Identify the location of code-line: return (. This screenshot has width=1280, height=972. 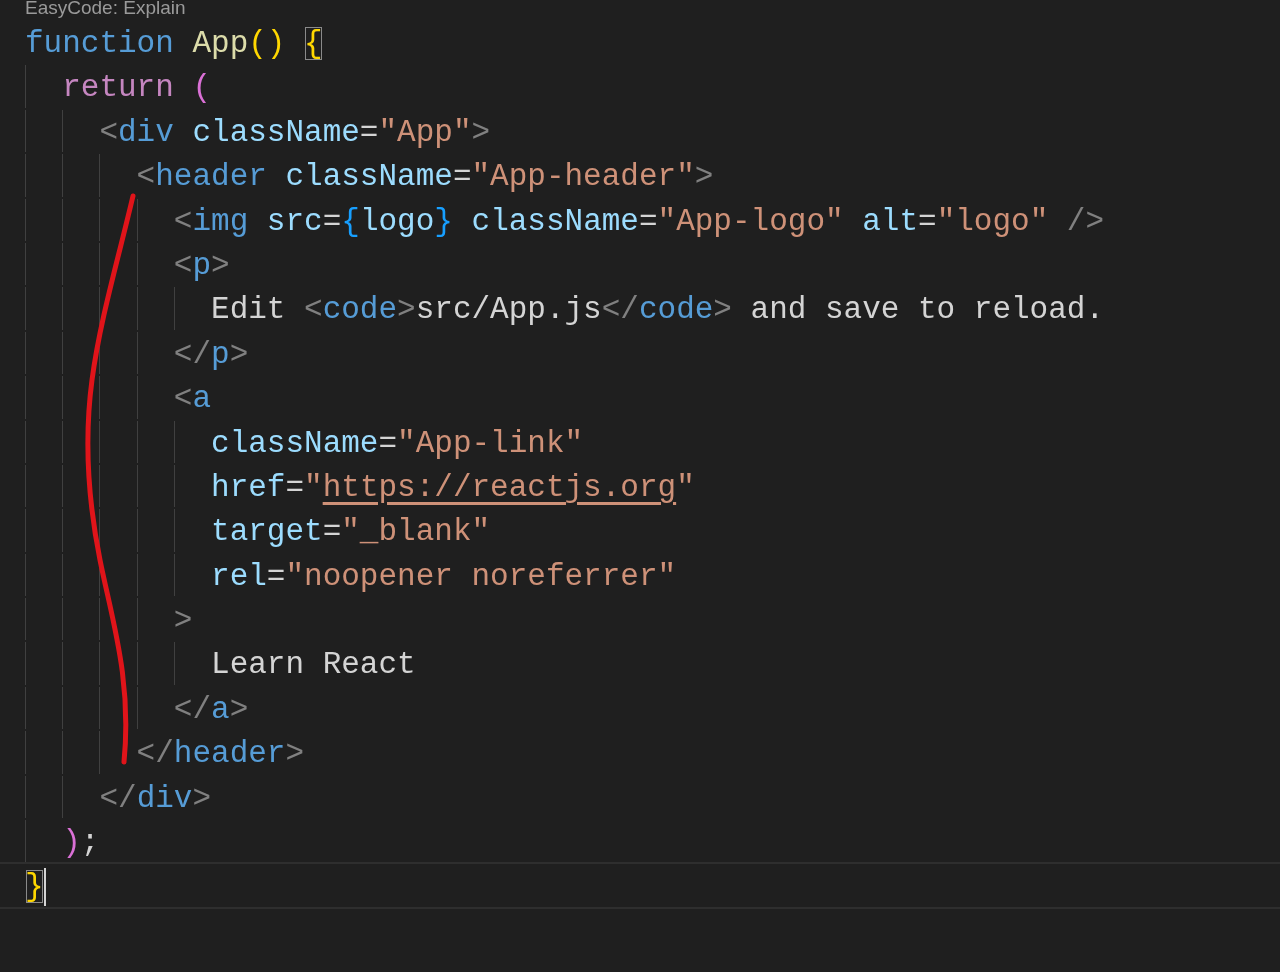
(136, 88).